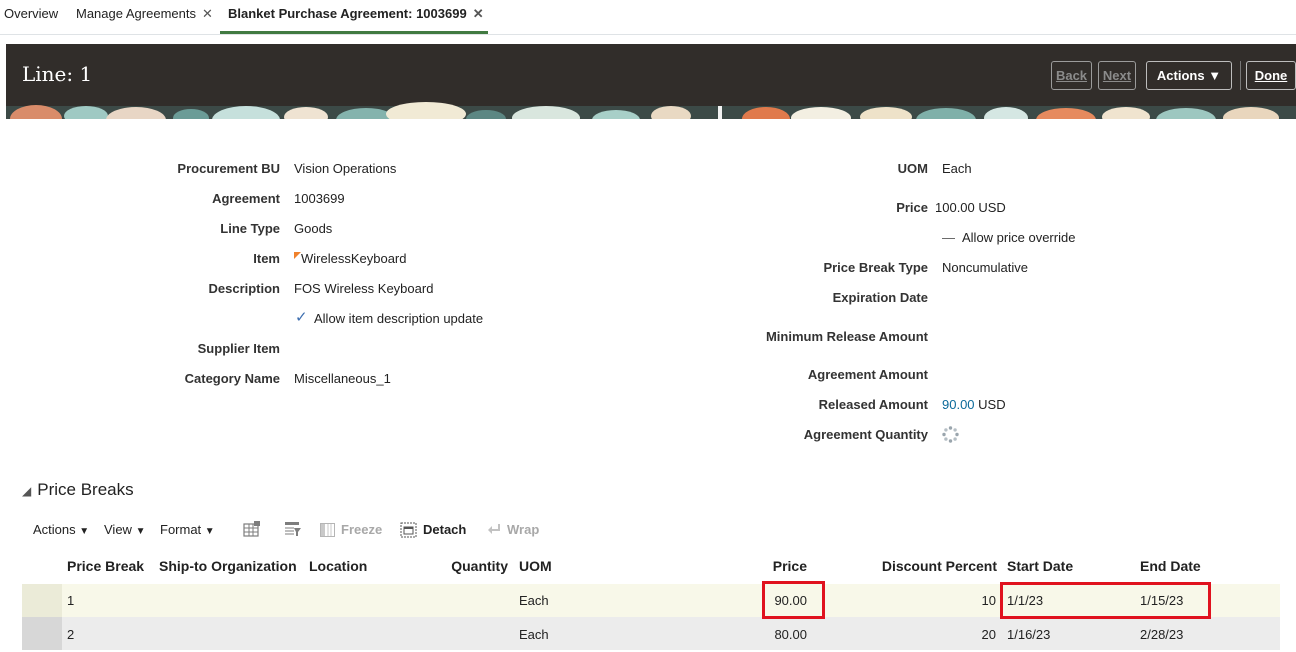 The image size is (1296, 652). Describe the element at coordinates (244, 288) in the screenshot. I see `description-label: Description` at that location.